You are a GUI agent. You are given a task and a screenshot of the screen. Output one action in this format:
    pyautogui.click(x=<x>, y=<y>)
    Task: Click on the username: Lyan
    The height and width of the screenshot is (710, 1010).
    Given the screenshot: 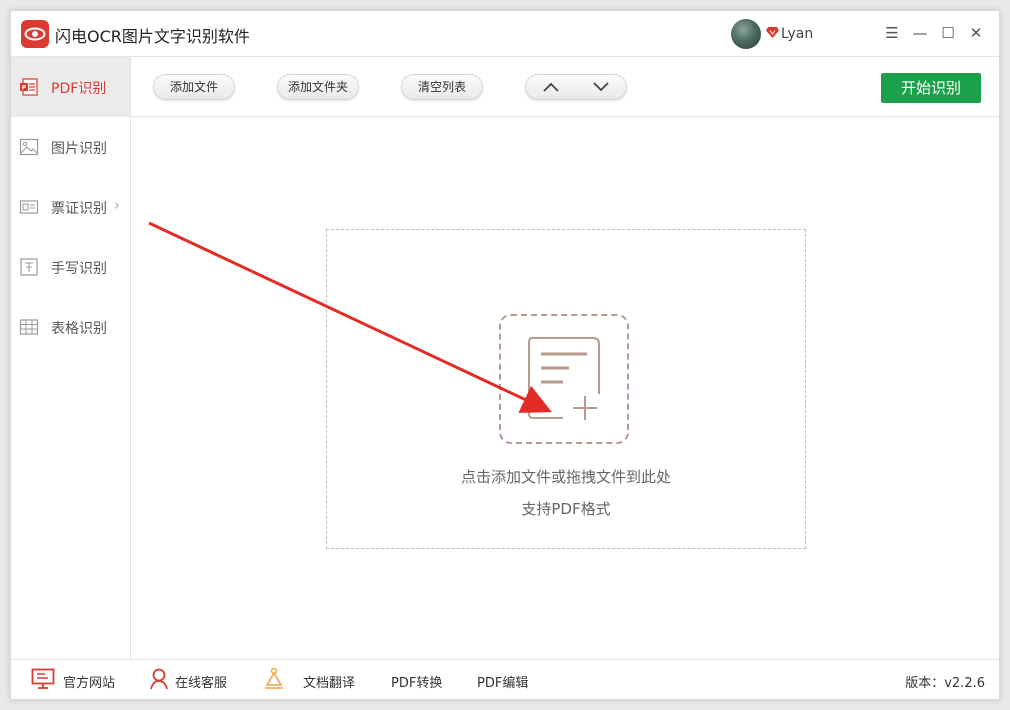 What is the action you would take?
    pyautogui.click(x=797, y=34)
    